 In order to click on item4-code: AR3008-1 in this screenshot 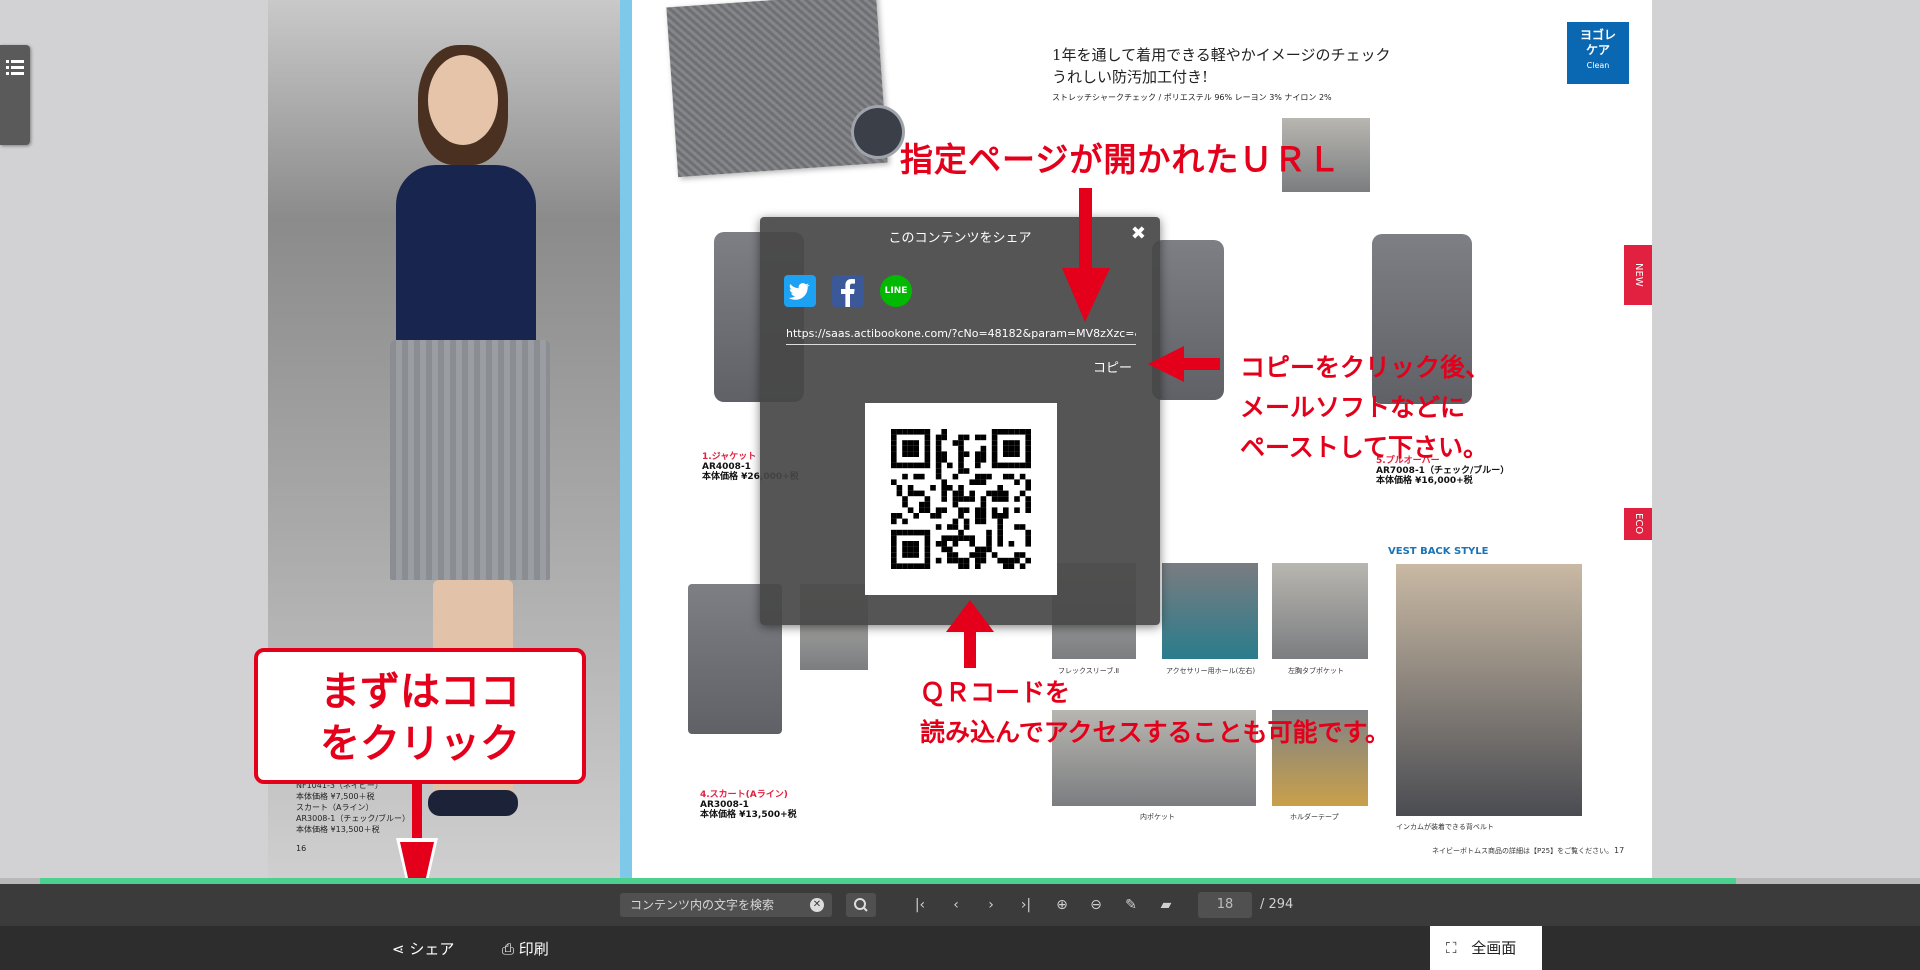, I will do `click(724, 805)`.